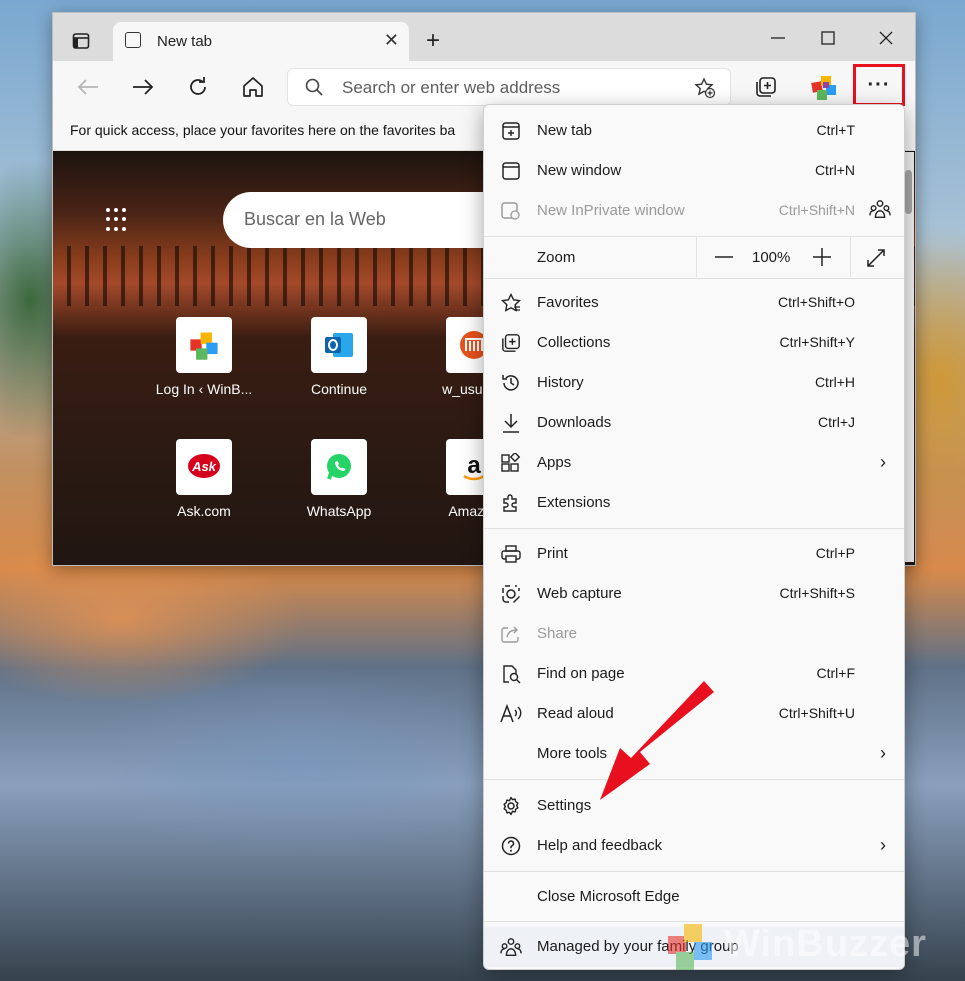 The image size is (965, 981). Describe the element at coordinates (198, 87) in the screenshot. I see `refresh-icon` at that location.